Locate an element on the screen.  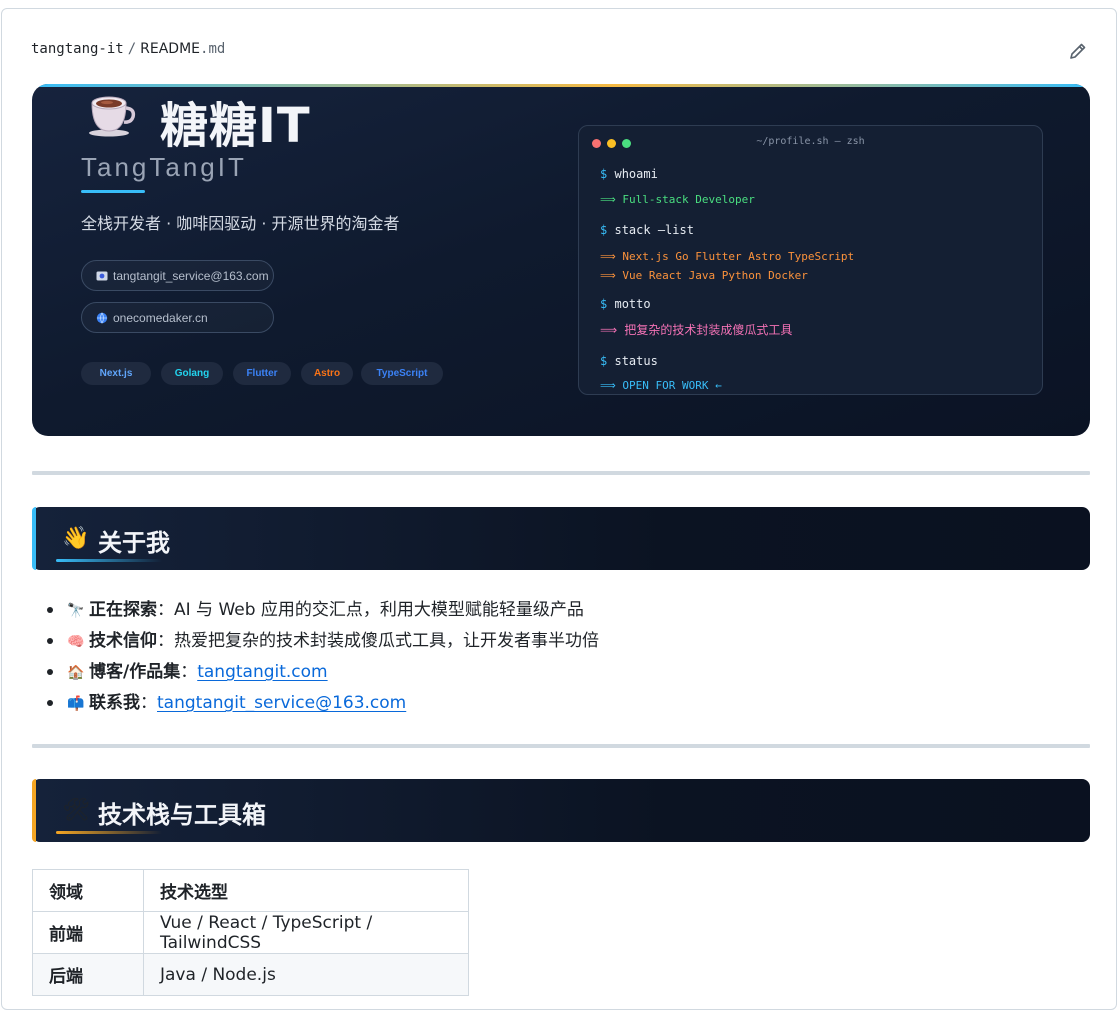
table-header: 领域 is located at coordinates (88, 890).